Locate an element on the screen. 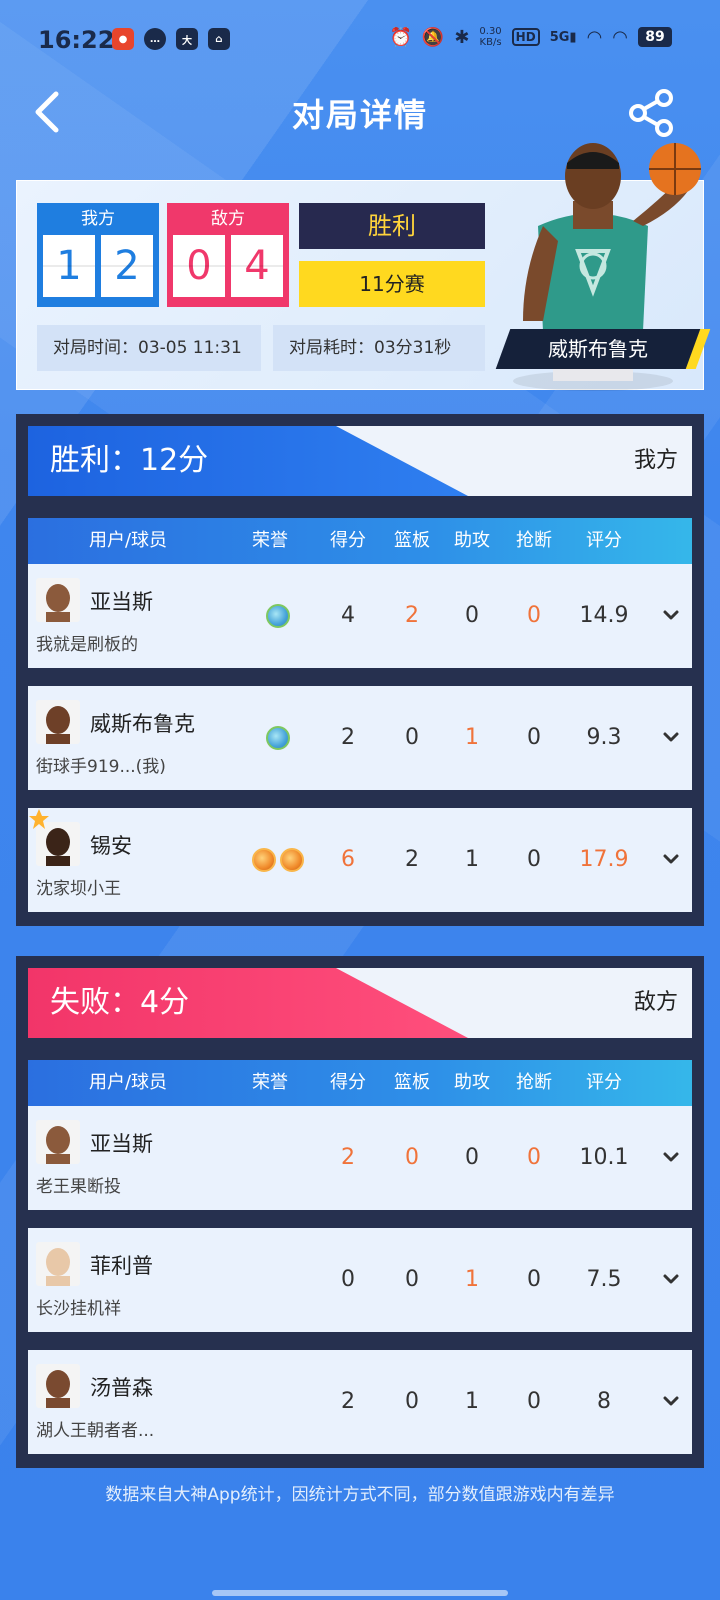 This screenshot has height=1600, width=720. team-side-label: 我方 is located at coordinates (655, 460).